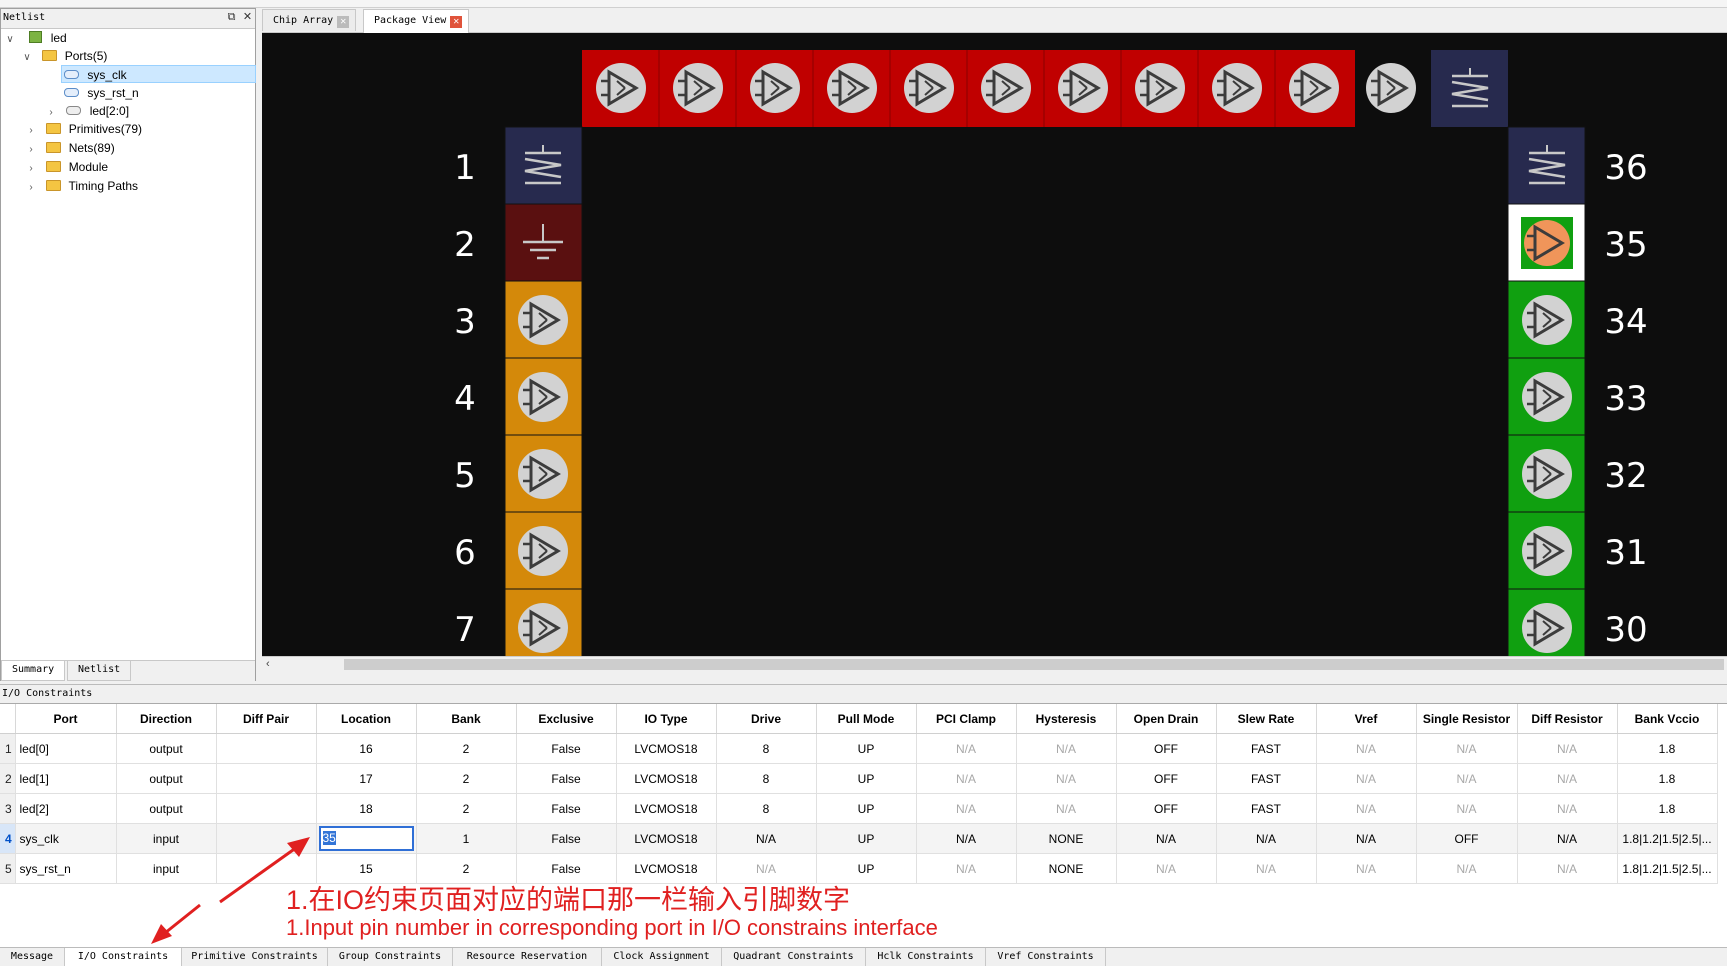  What do you see at coordinates (255, 957) in the screenshot?
I see `tab-primitive-constraints: Primitive Constraints` at bounding box center [255, 957].